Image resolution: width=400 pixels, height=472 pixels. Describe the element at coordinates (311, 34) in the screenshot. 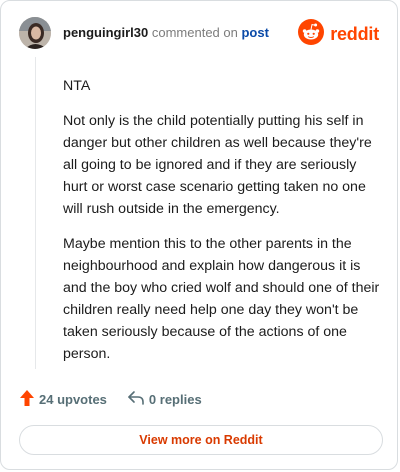

I see `reddit-alien-icon` at that location.